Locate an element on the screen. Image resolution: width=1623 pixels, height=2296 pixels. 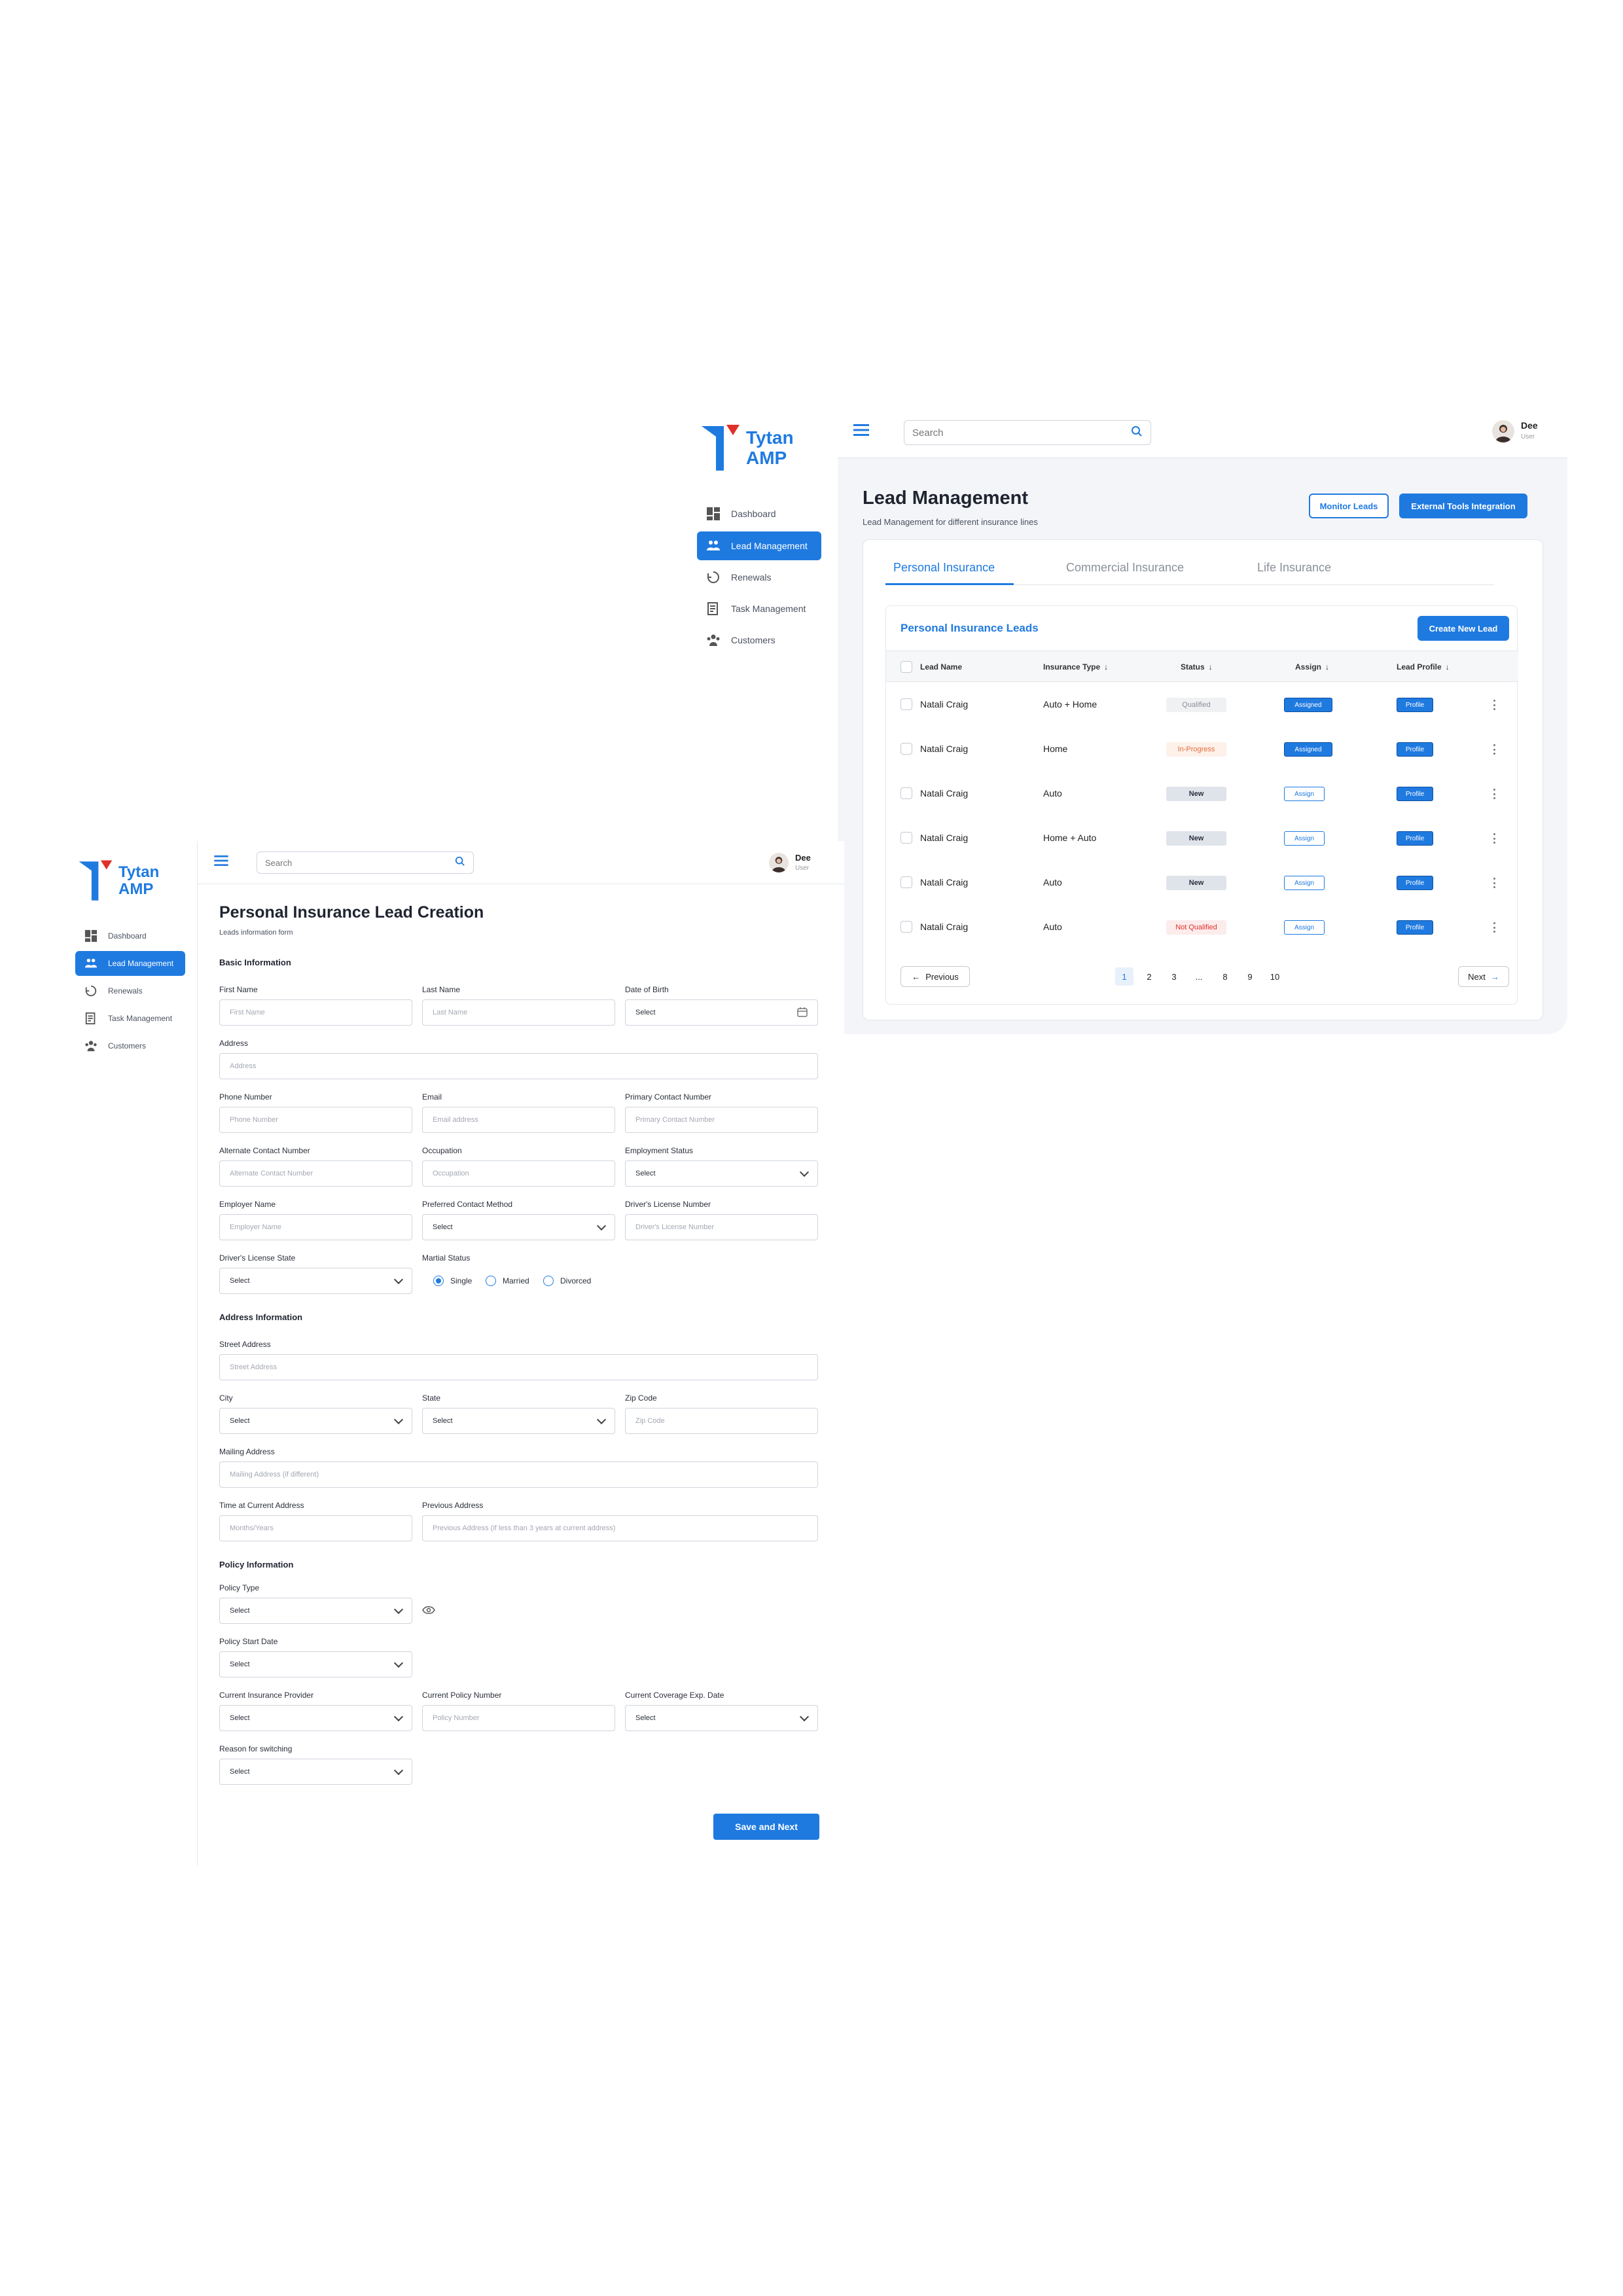
external-tools-button: External Tools Integration is located at coordinates (1463, 505).